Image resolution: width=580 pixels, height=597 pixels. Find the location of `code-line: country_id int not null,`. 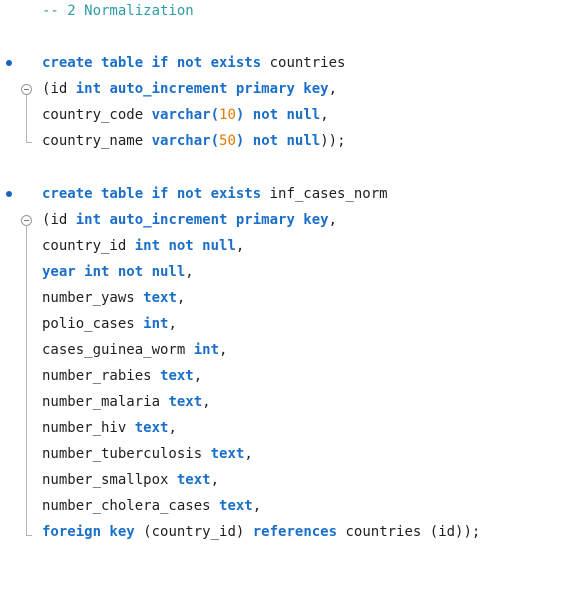

code-line: country_id int not null, is located at coordinates (143, 246).